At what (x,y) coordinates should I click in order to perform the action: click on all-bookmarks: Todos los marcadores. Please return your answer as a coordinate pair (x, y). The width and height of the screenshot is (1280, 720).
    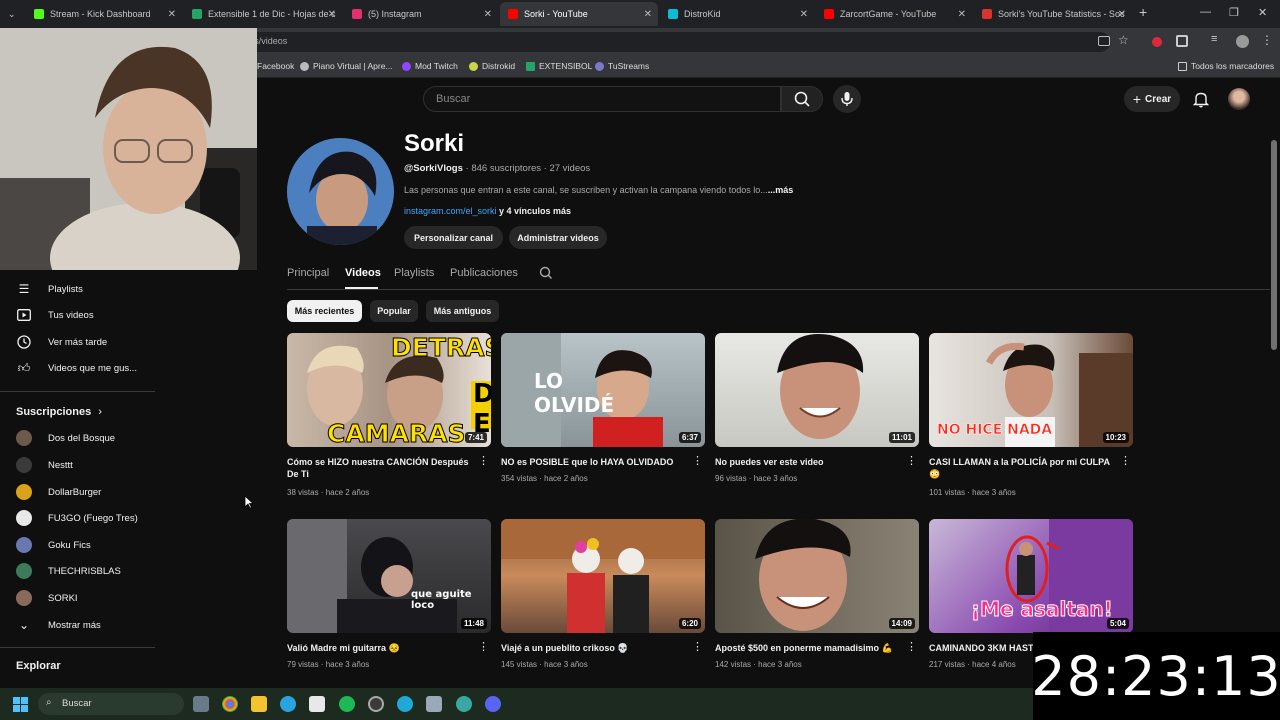
    Looking at the image, I should click on (1226, 66).